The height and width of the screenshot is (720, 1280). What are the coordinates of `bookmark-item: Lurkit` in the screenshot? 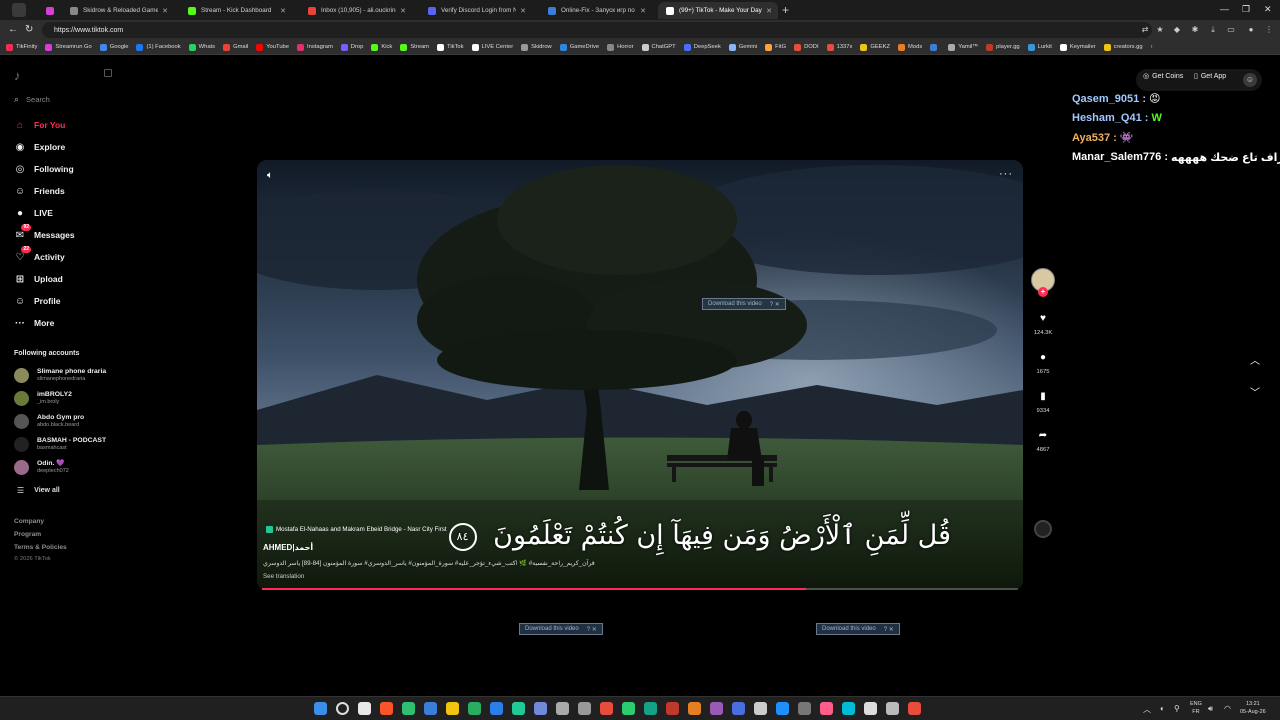 It's located at (1039, 47).